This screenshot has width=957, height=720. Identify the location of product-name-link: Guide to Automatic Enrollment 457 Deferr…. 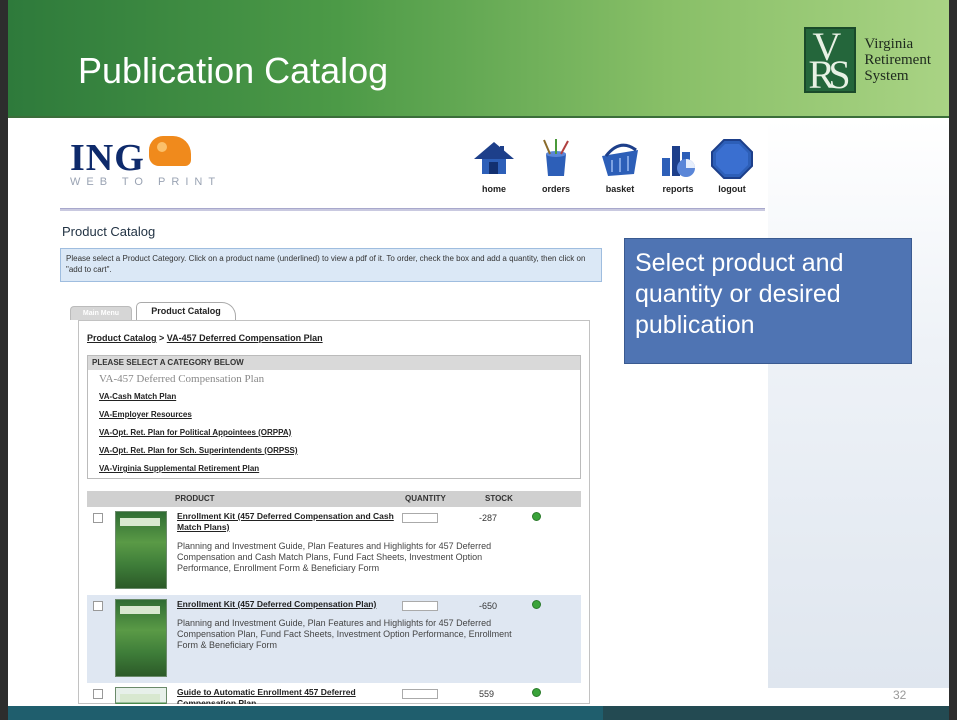
(287, 695).